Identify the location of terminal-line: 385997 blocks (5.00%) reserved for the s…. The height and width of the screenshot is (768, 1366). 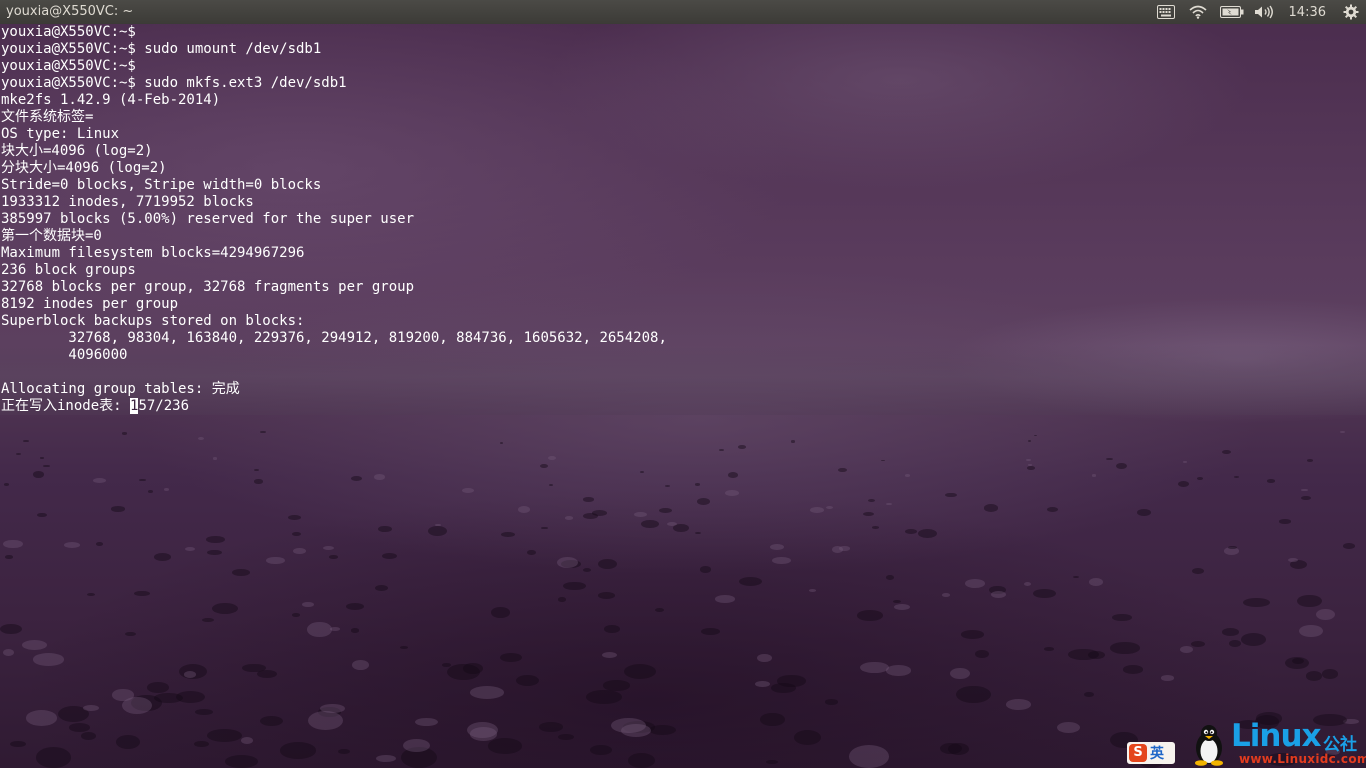
(208, 219).